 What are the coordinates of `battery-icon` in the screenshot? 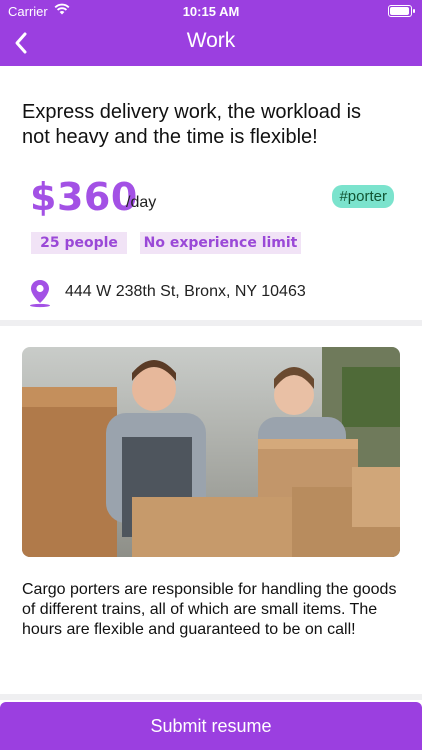 It's located at (401, 11).